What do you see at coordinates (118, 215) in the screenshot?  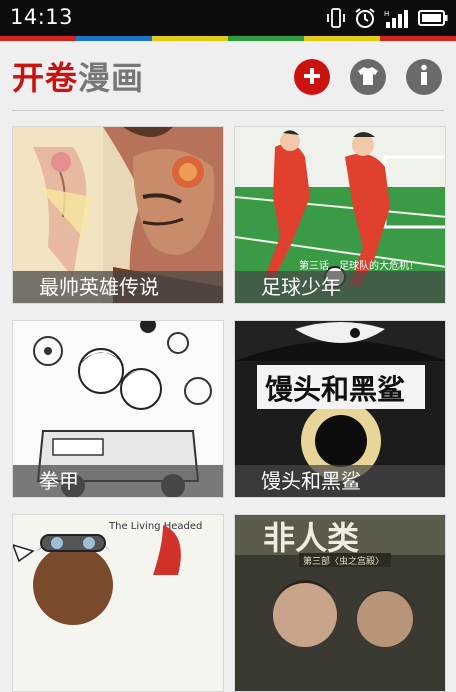 I see `comic-card: 最帅英雄传说` at bounding box center [118, 215].